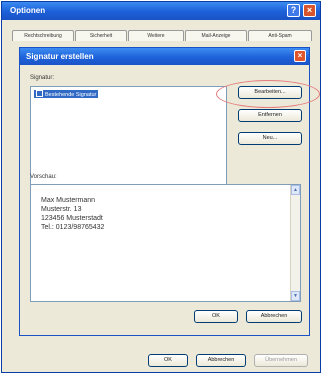 This screenshot has width=323, height=374. What do you see at coordinates (42, 78) in the screenshot?
I see `signature-label: Signatur:` at bounding box center [42, 78].